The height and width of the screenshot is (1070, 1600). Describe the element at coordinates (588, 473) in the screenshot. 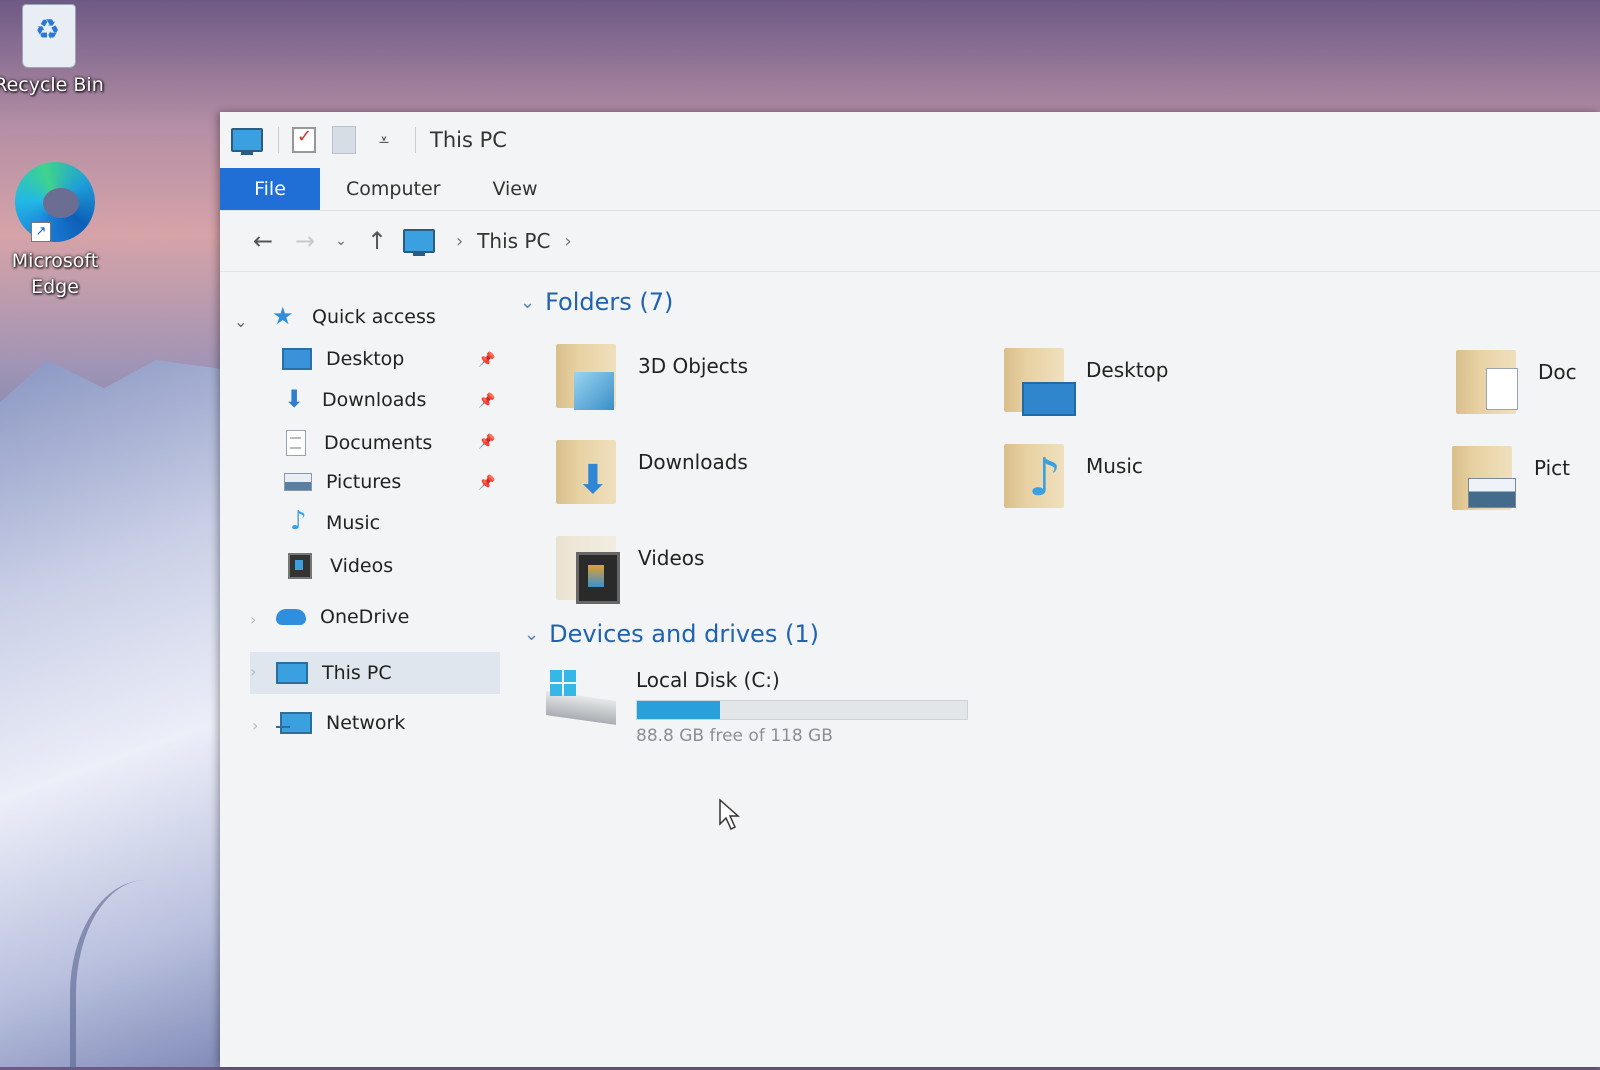

I see `downloads-folder-icon: ⬇` at that location.